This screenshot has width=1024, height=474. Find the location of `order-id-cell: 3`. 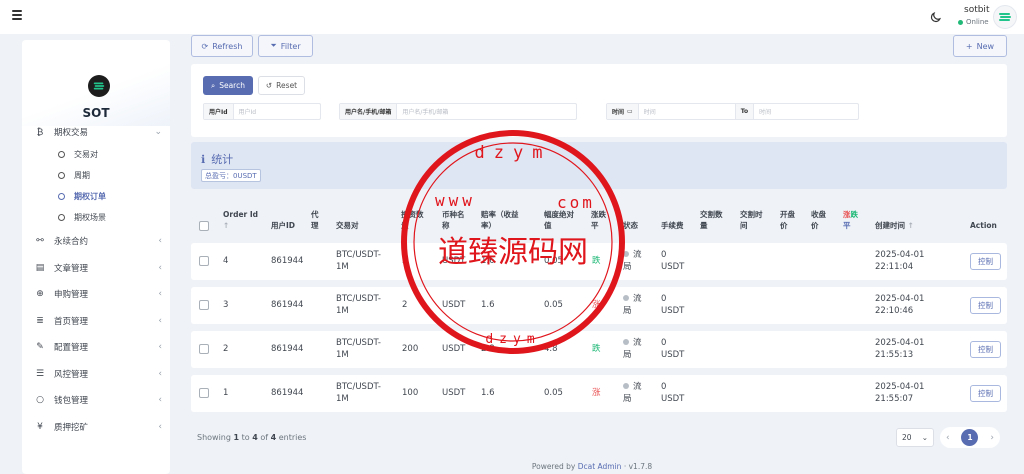

order-id-cell: 3 is located at coordinates (226, 305).